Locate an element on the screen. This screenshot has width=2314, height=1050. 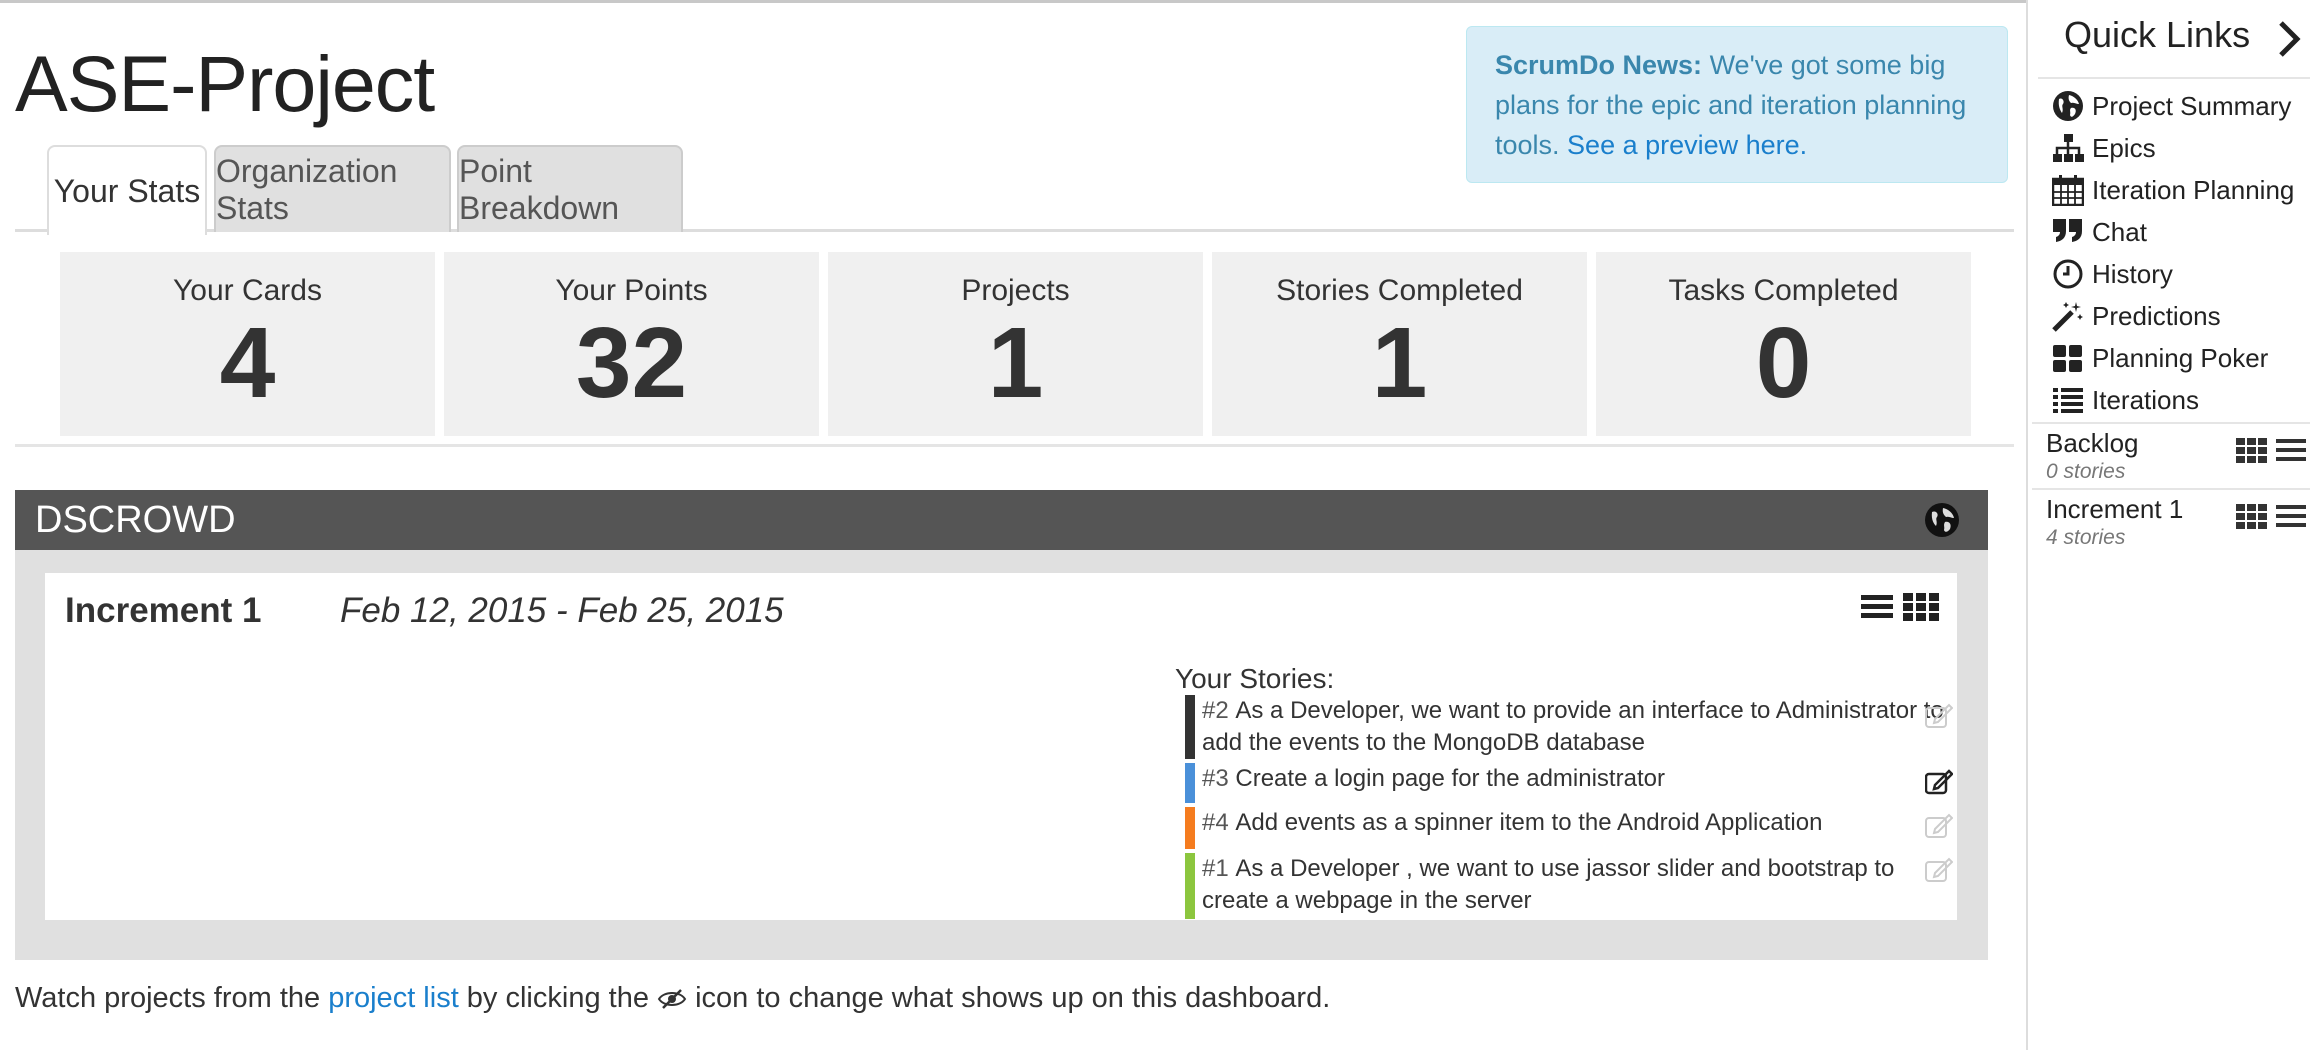
quick-link-label: Iterations is located at coordinates (2145, 399).